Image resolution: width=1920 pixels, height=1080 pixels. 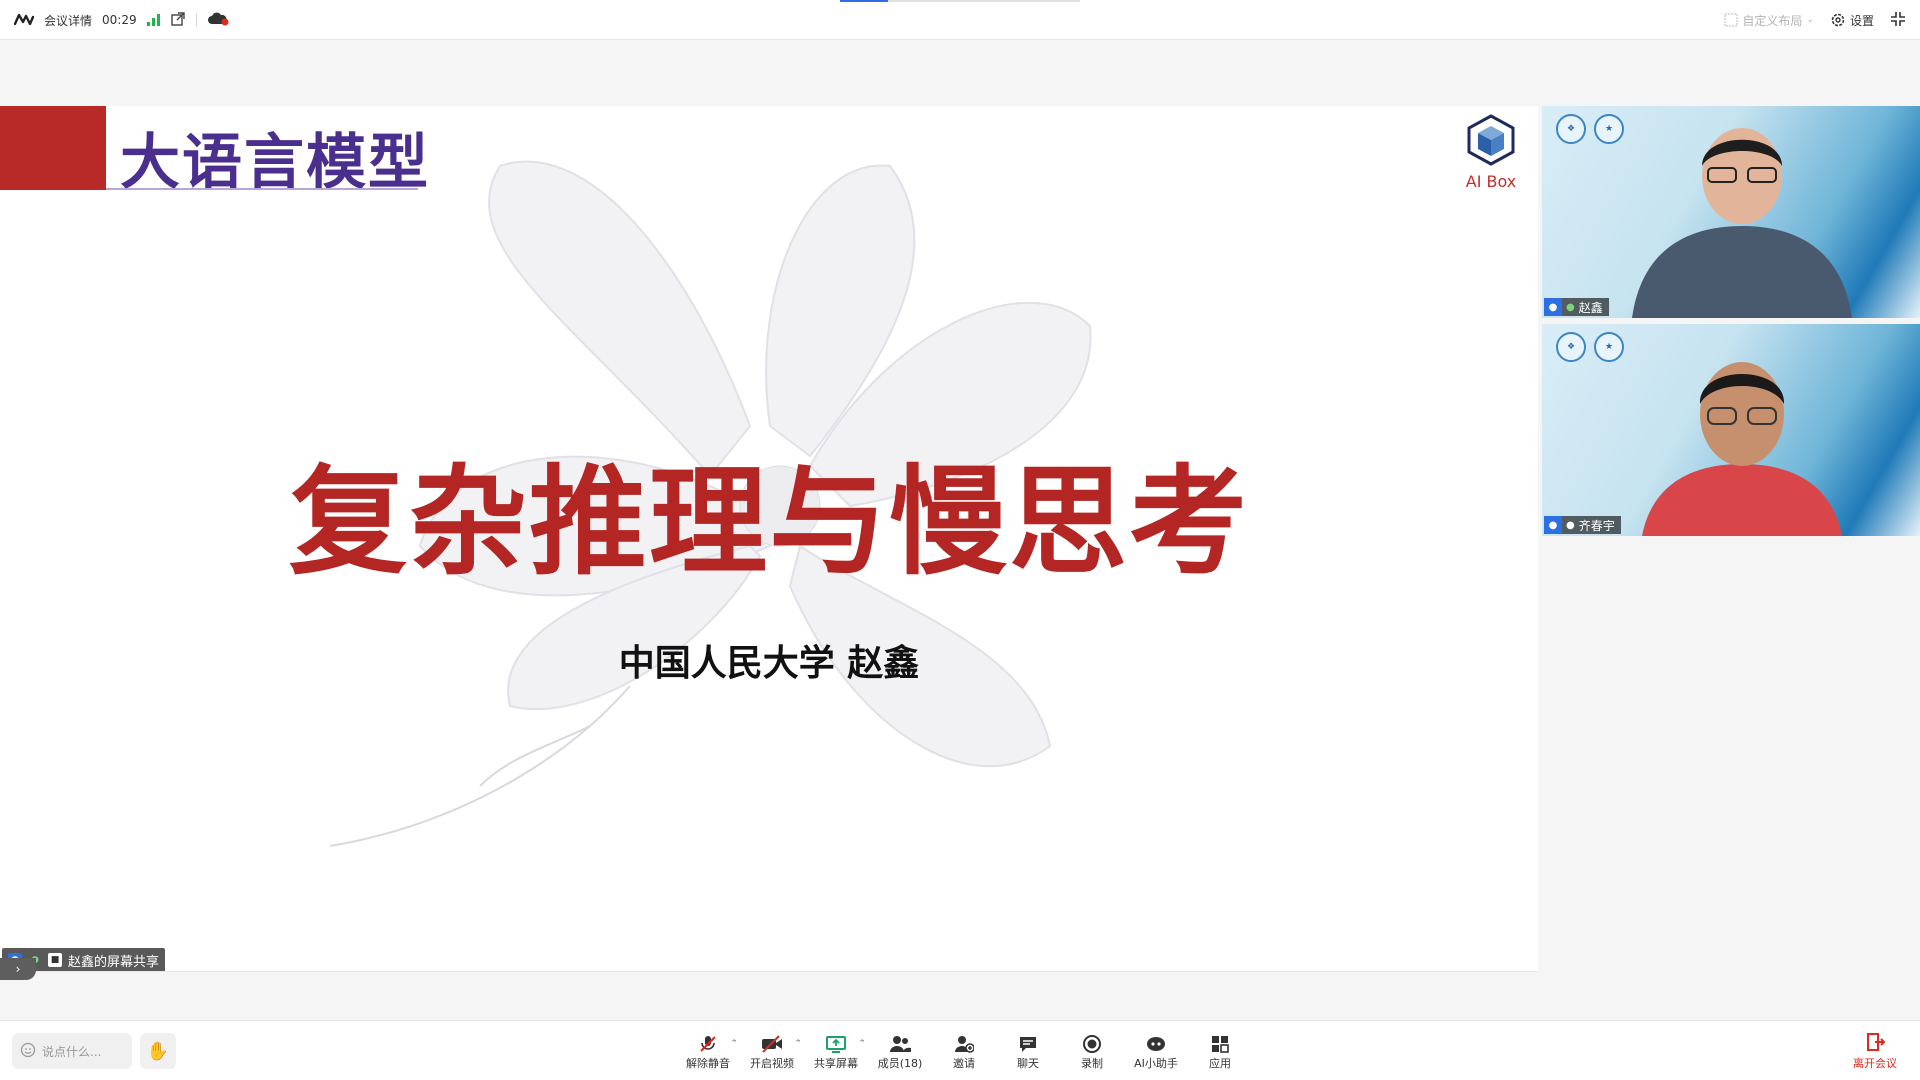 I want to click on leave-meeting-button: 离开会议, so click(x=1875, y=1051).